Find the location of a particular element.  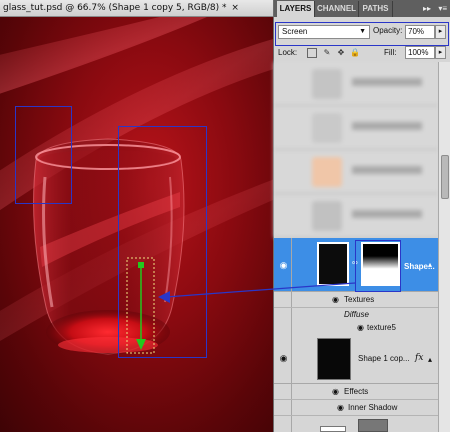

blurred-layer-list is located at coordinates (356, 150).